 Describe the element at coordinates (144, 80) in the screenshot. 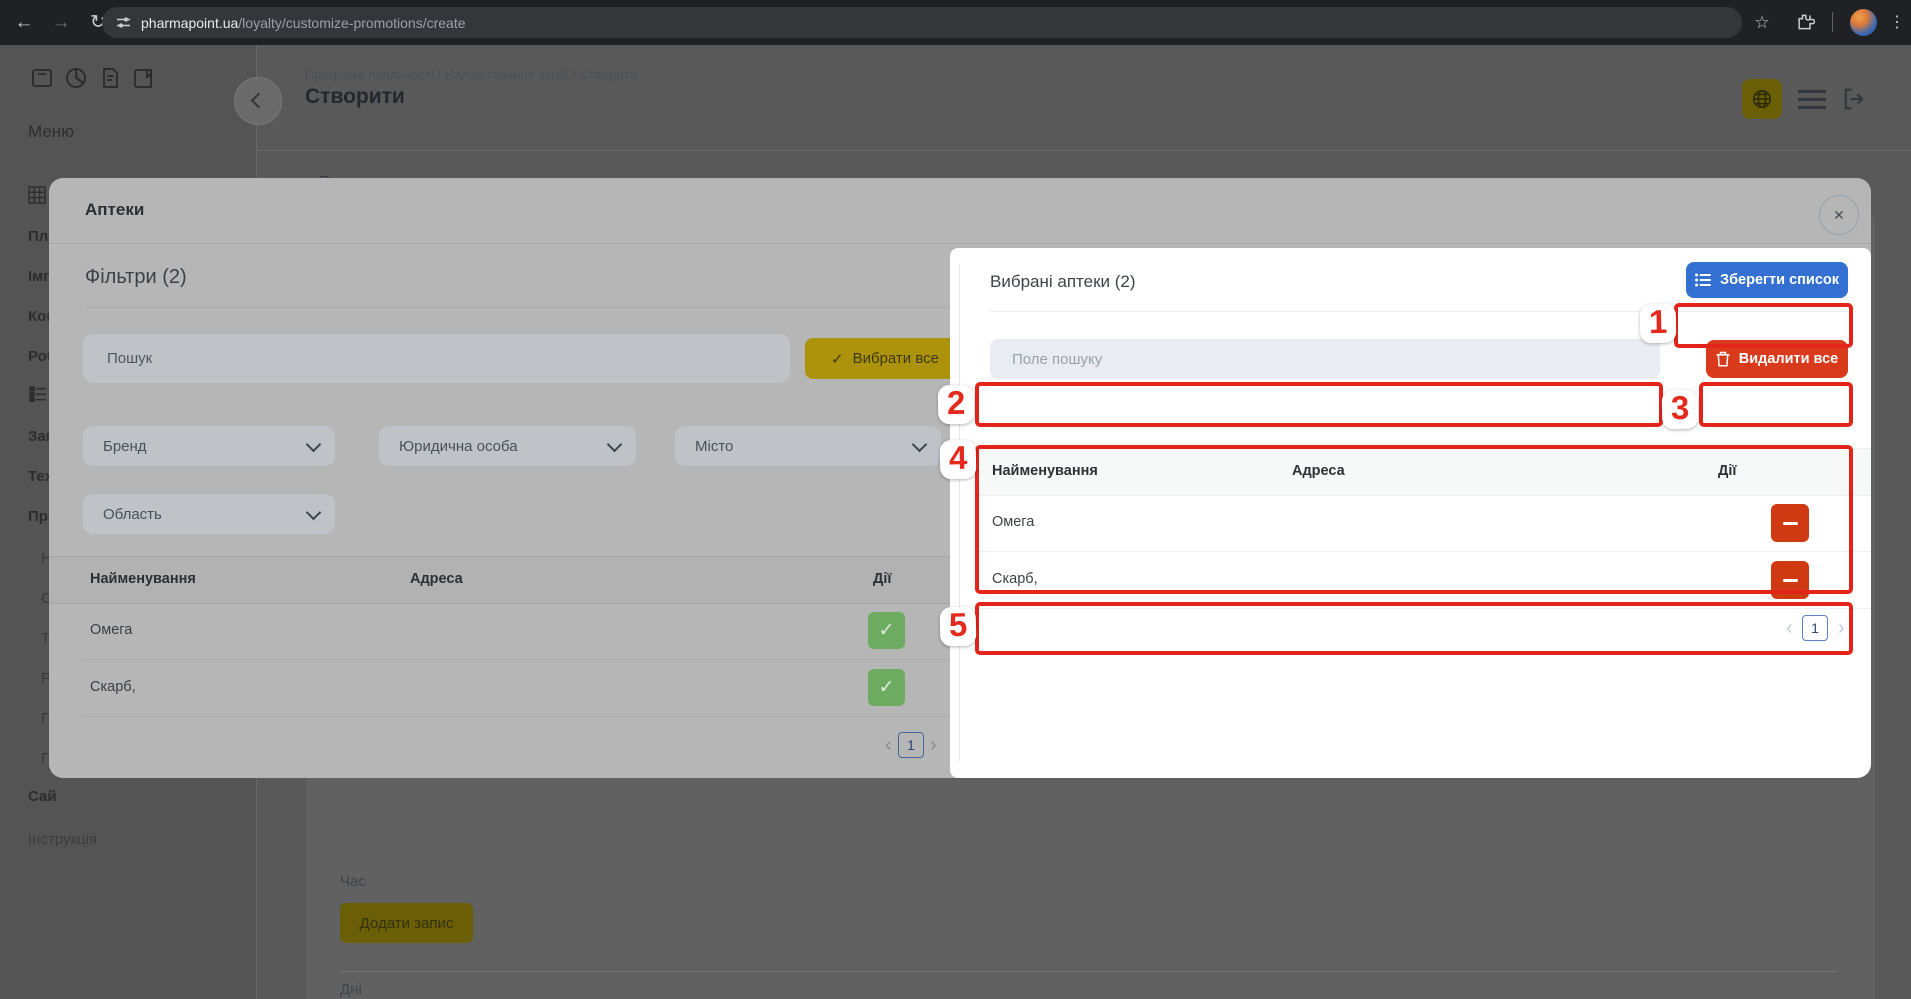

I see `book-icon` at that location.